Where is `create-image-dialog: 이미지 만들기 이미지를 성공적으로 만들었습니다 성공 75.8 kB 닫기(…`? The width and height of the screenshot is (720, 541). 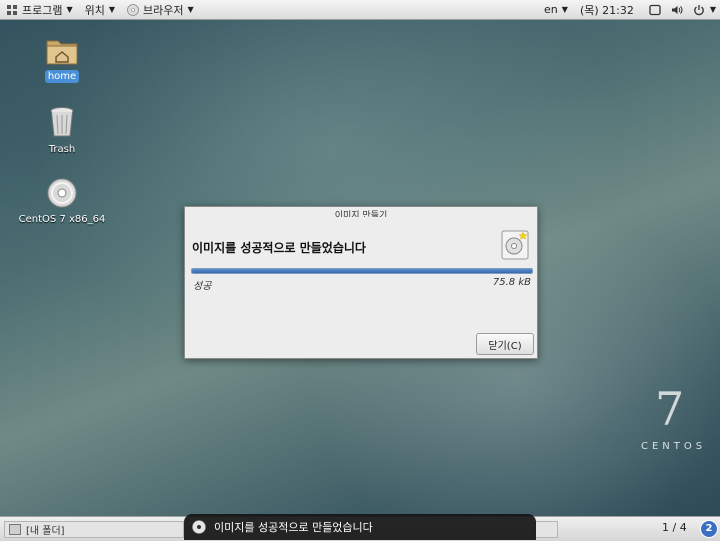
create-image-dialog: 이미지 만들기 이미지를 성공적으로 만들었습니다 성공 75.8 kB 닫기(… is located at coordinates (361, 282).